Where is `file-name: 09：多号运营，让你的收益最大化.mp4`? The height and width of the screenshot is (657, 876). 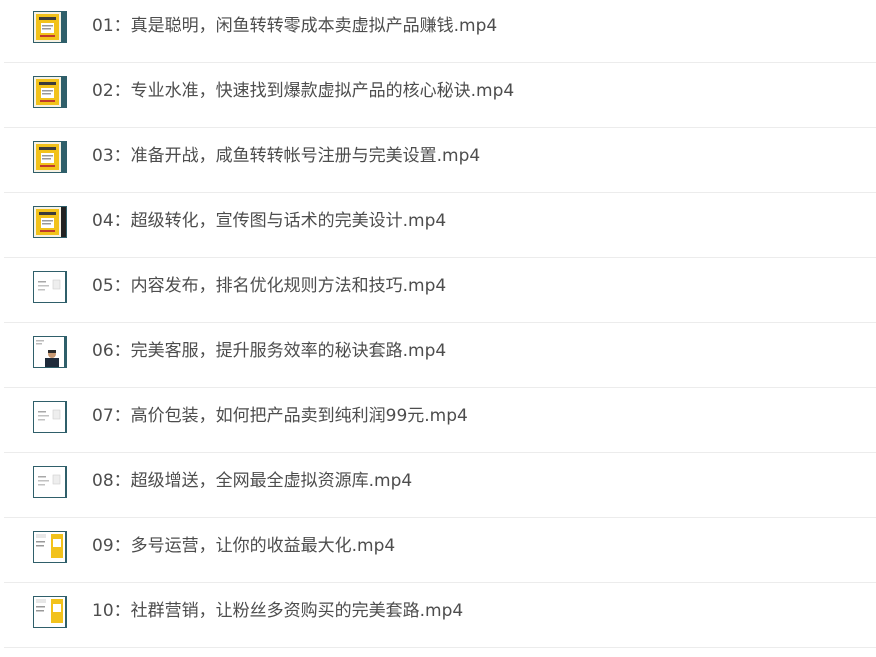
file-name: 09：多号运营，让你的收益最大化.mp4 is located at coordinates (243, 546).